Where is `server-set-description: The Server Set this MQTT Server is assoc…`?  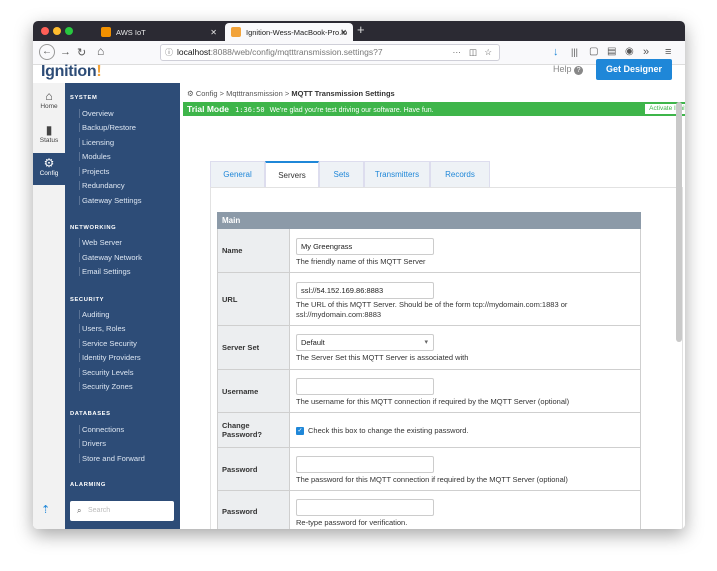
server-set-description: The Server Set this MQTT Server is assoc… is located at coordinates (382, 357).